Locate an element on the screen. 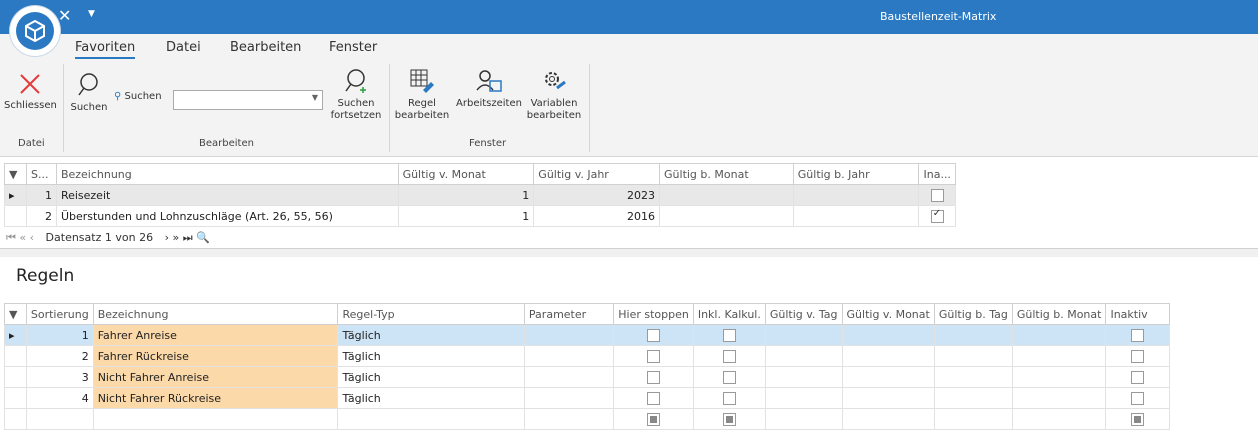 The width and height of the screenshot is (1258, 442). table-row: 3 Nicht Fahrer Anreise Täglich is located at coordinates (587, 377).